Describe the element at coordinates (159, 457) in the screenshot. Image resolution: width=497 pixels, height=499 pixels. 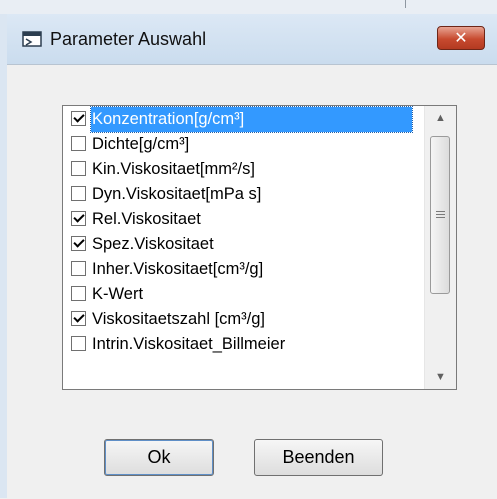
I see `ok-button: Ok` at that location.